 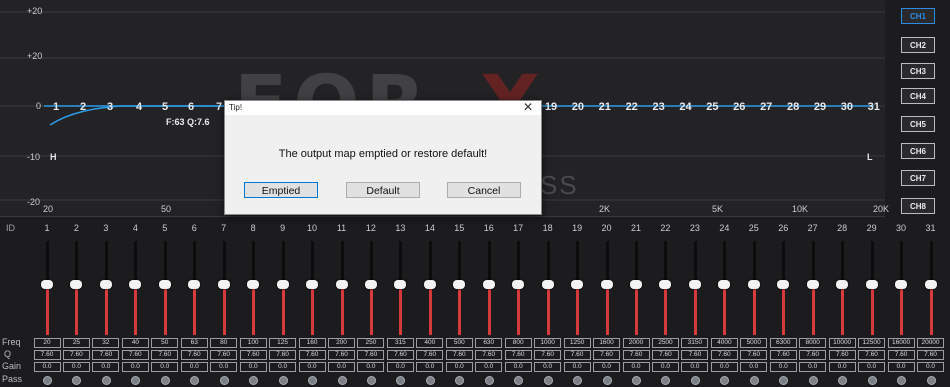 What do you see at coordinates (578, 107) in the screenshot?
I see `band-marker: 20` at bounding box center [578, 107].